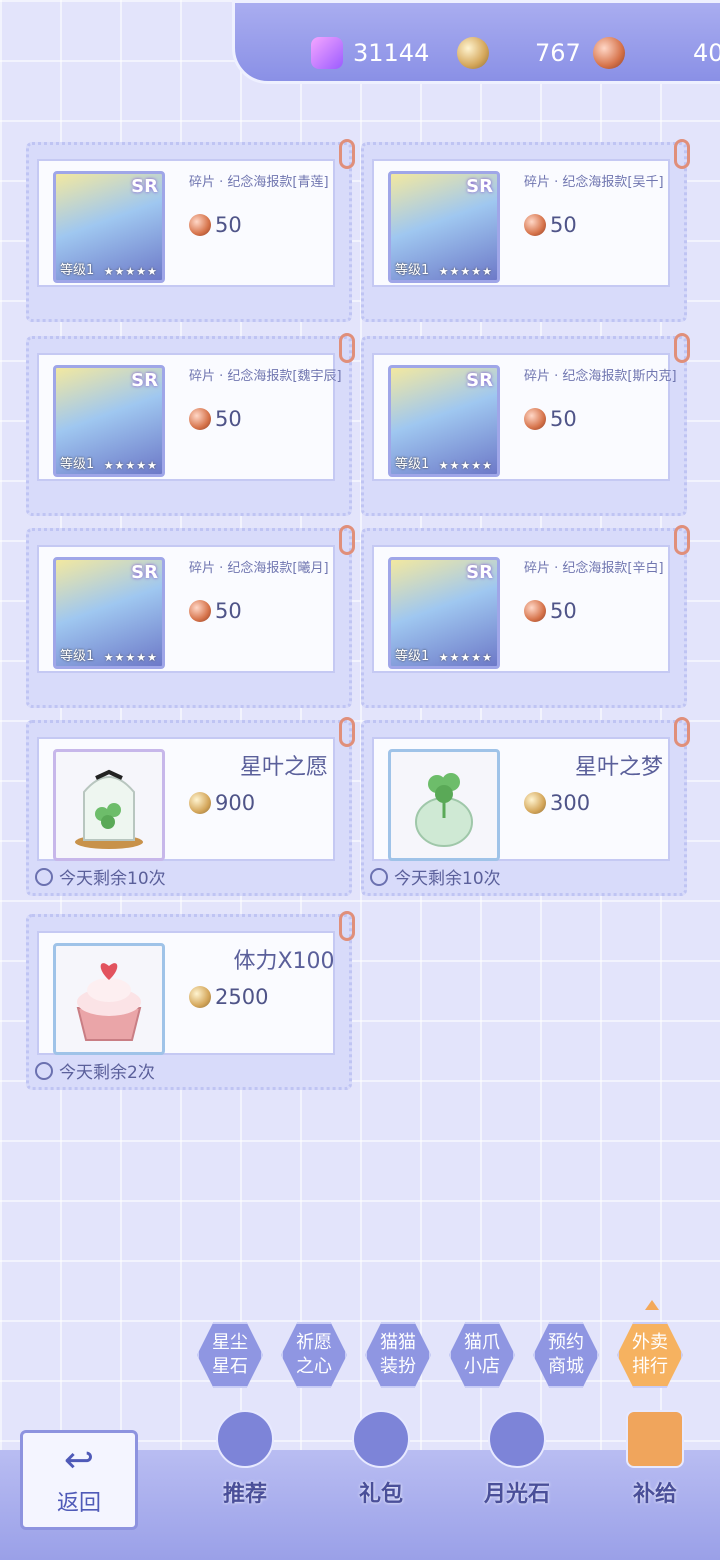 Image resolution: width=720 pixels, height=1560 pixels. Describe the element at coordinates (259, 568) in the screenshot. I see `item-name: 碎片 · 纪念海报款[曦月]` at that location.